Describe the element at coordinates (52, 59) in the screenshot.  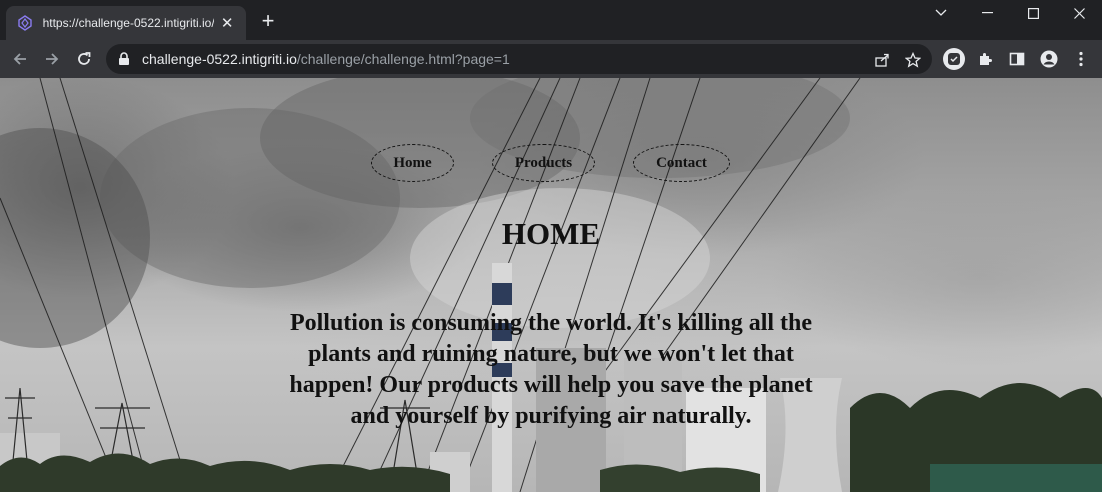
I see `forward-arrow-icon` at that location.